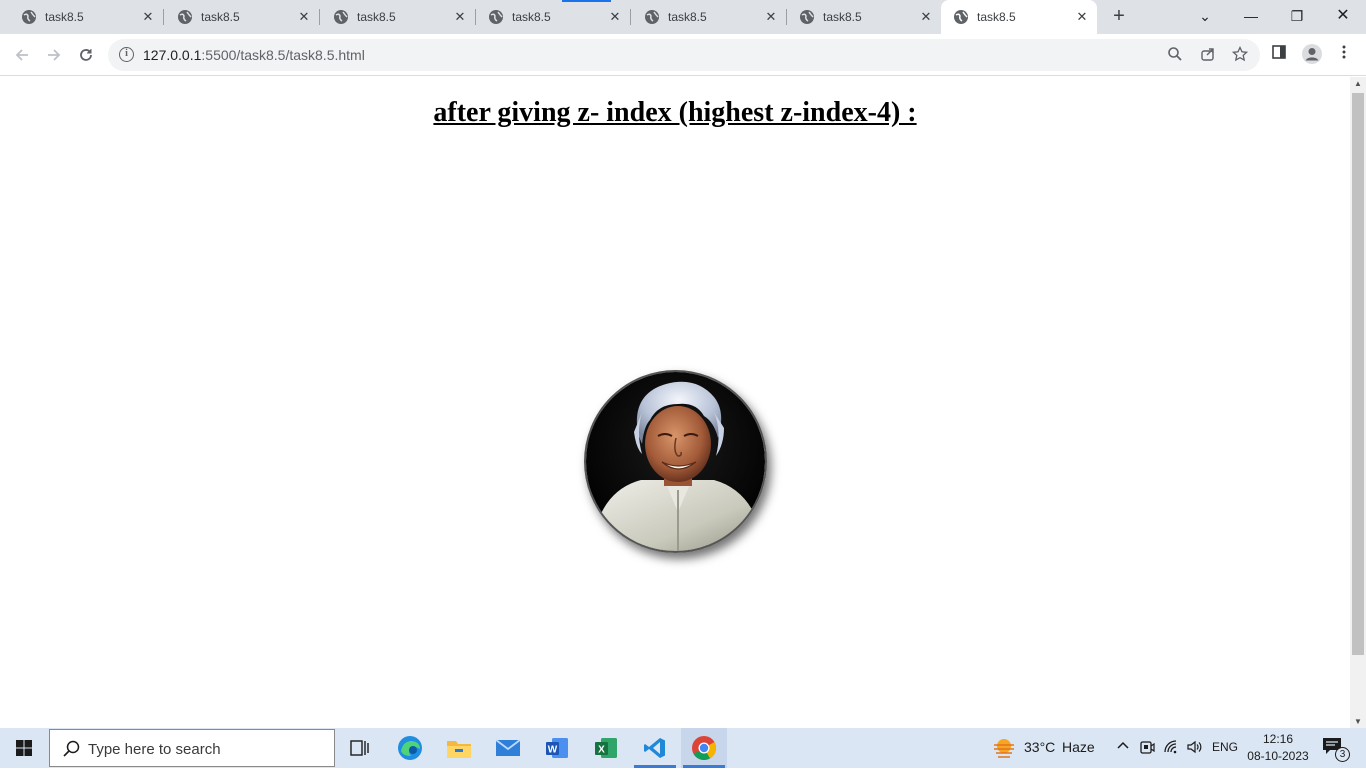  Describe the element at coordinates (54, 55) in the screenshot. I see `forward-arrow-icon` at that location.